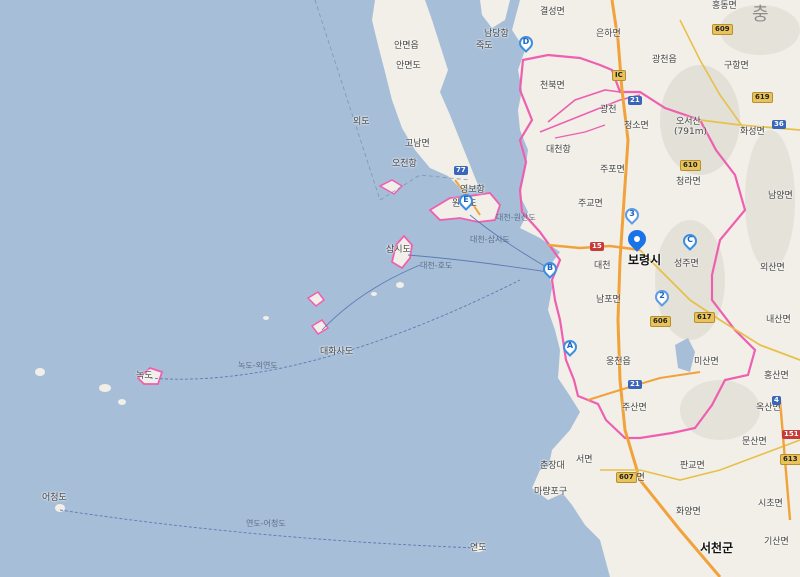 This screenshot has height=577, width=800. I want to click on place-label: 홍산면, so click(776, 376).